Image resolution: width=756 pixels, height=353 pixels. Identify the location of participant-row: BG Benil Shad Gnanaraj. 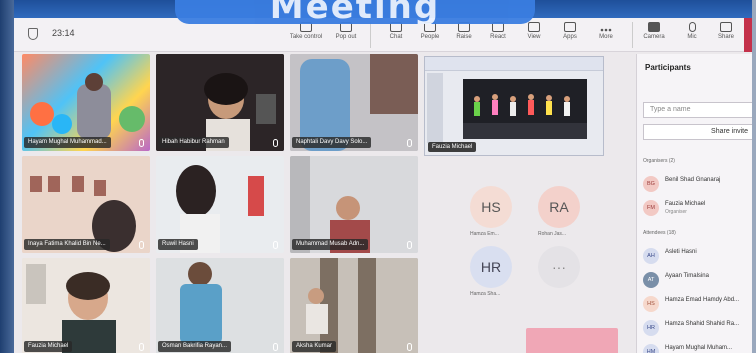
(697, 184).